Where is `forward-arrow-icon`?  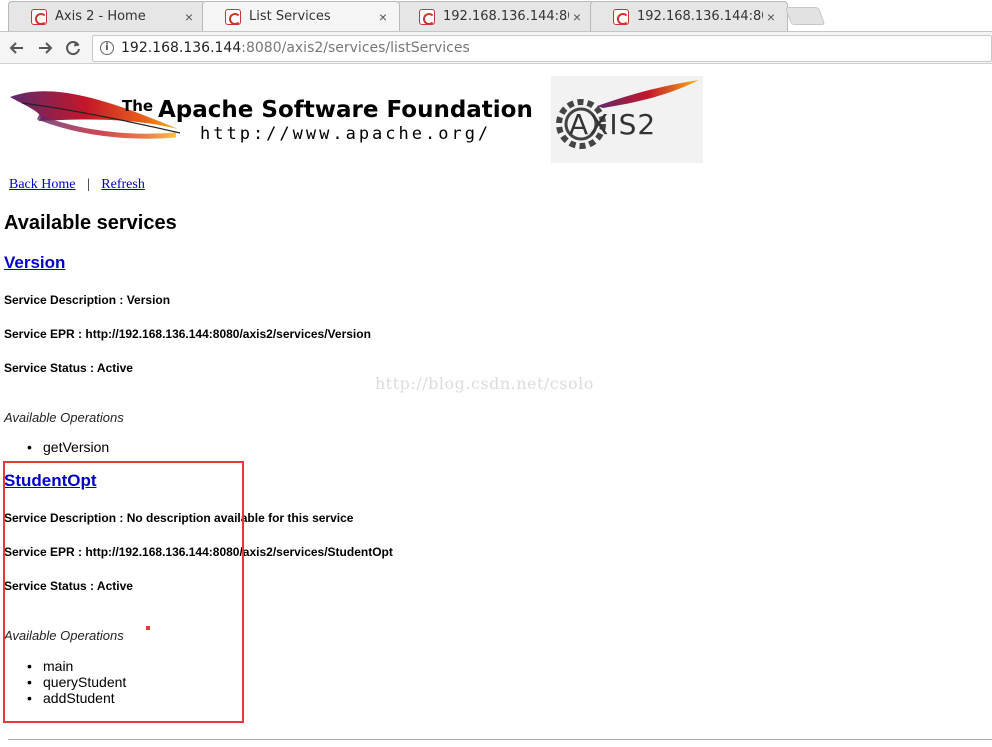
forward-arrow-icon is located at coordinates (45, 48).